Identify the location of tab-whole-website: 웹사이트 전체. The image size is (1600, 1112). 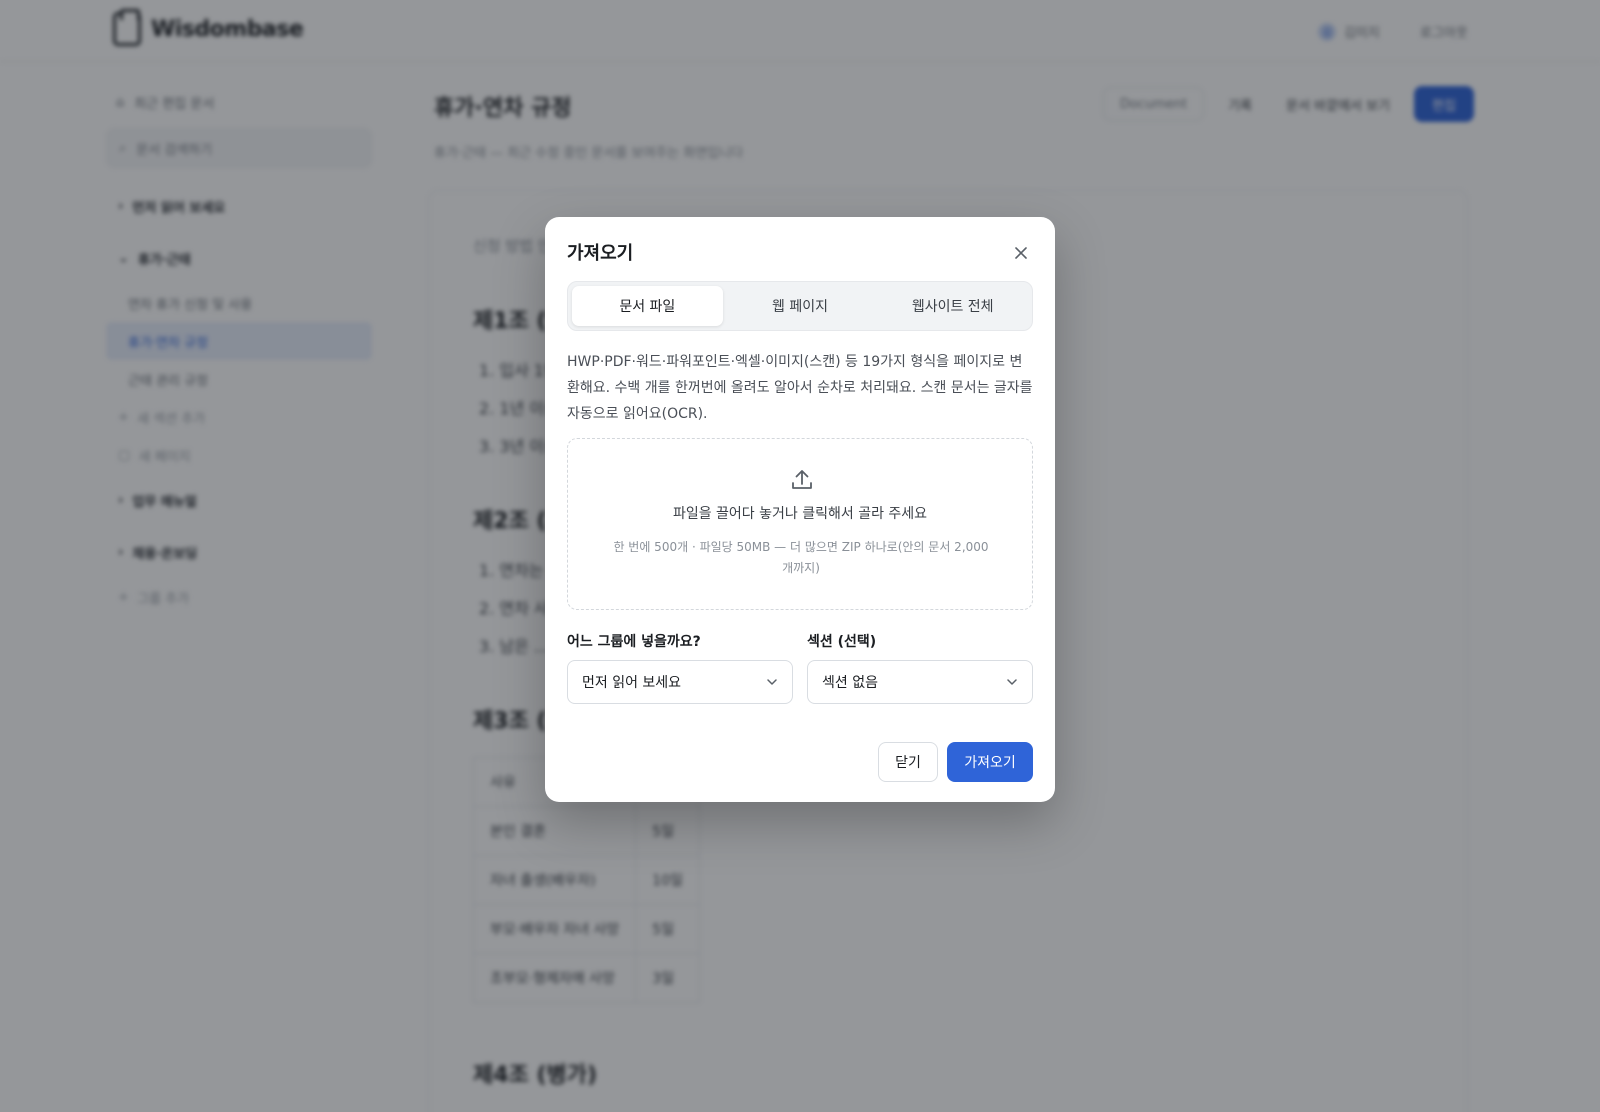
(952, 306).